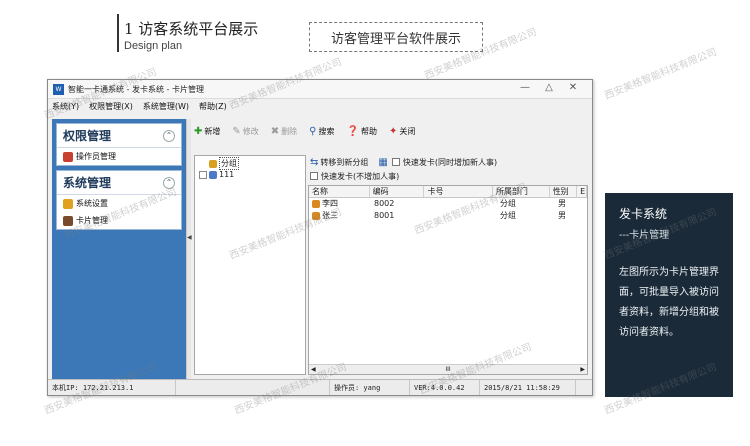  I want to click on nav-item-label: 操作员管理, so click(96, 156).